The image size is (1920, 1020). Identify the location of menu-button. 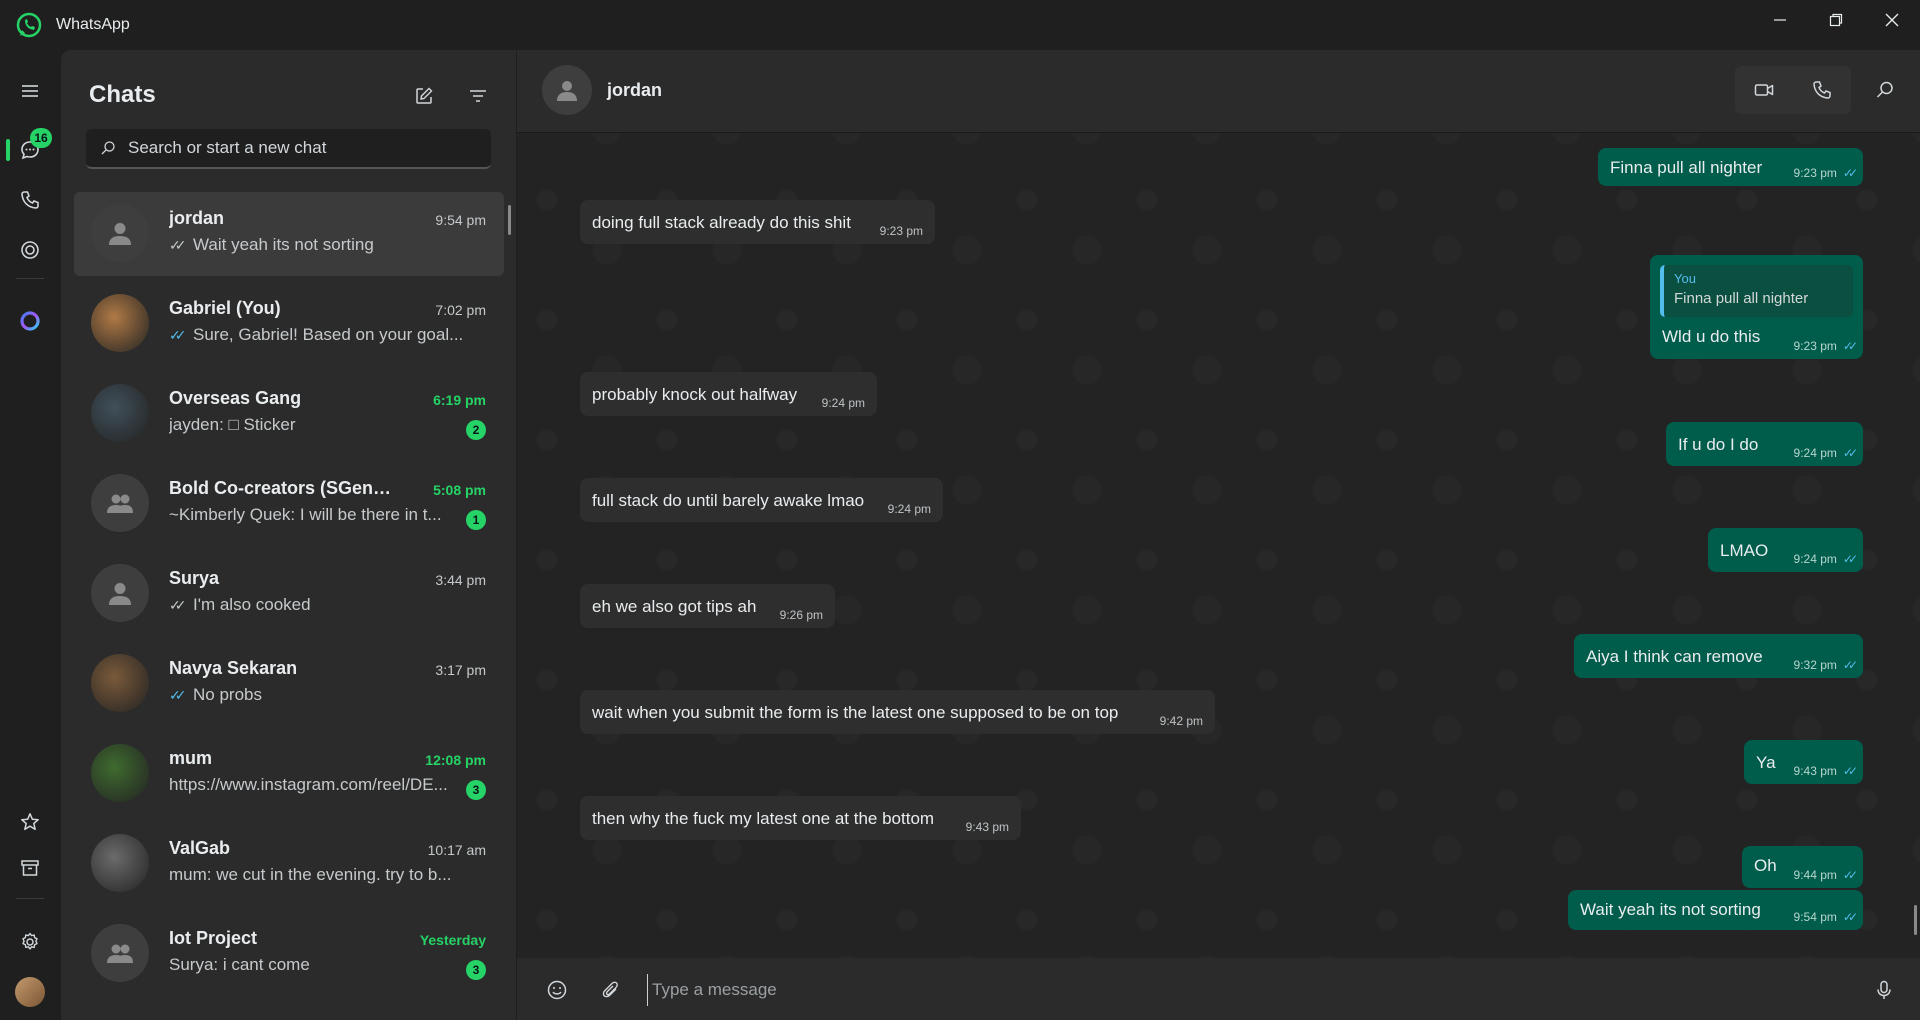
(30, 91).